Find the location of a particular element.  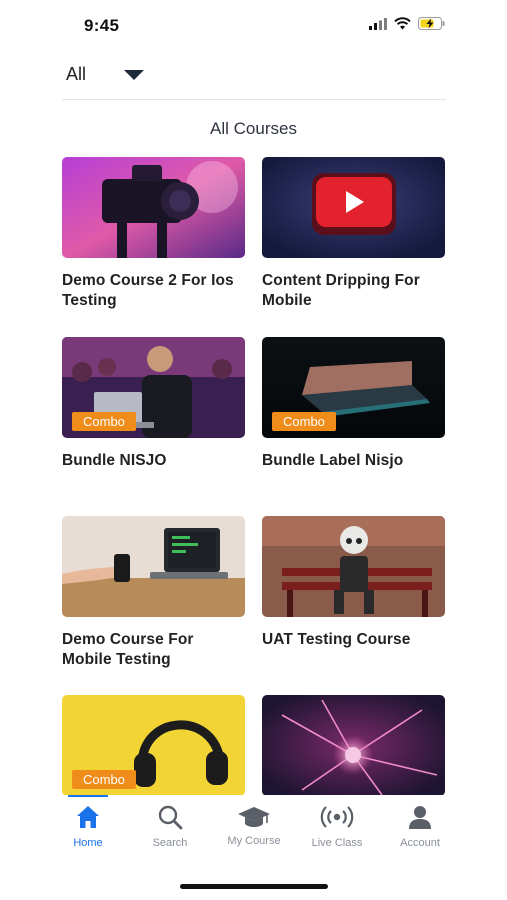

tab-account: Account is located at coordinates (420, 825).